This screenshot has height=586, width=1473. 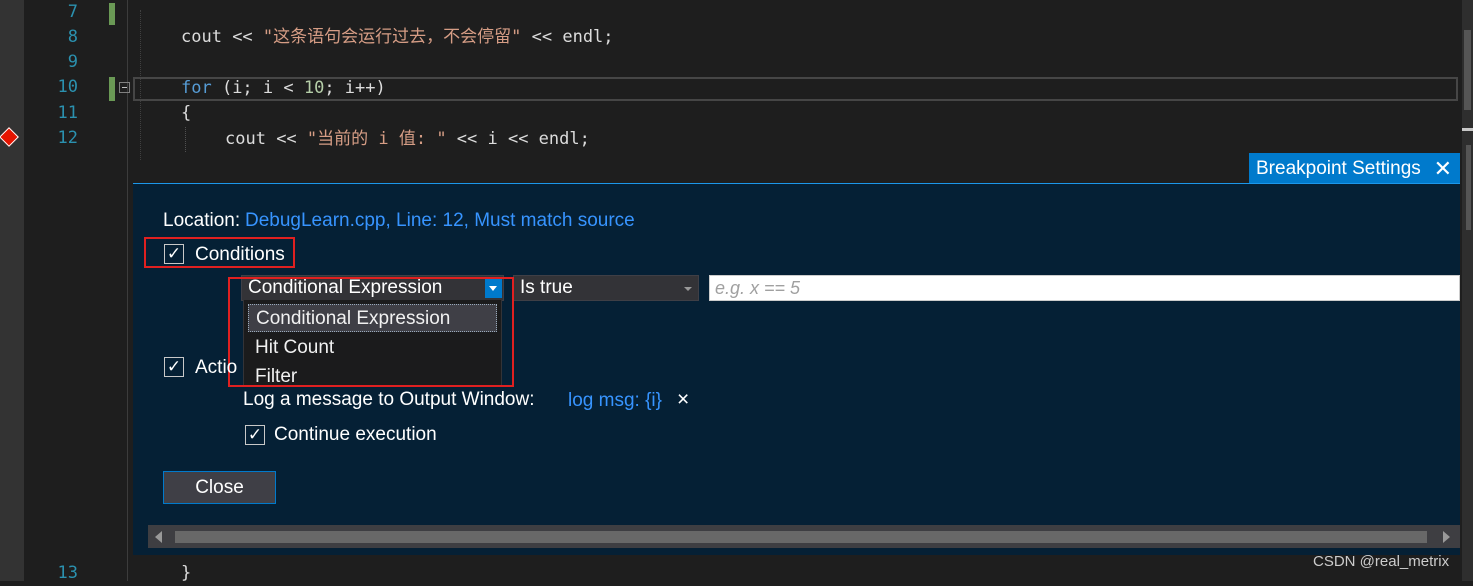 What do you see at coordinates (1381, 561) in the screenshot?
I see `watermark: CSDN @real_metrix` at bounding box center [1381, 561].